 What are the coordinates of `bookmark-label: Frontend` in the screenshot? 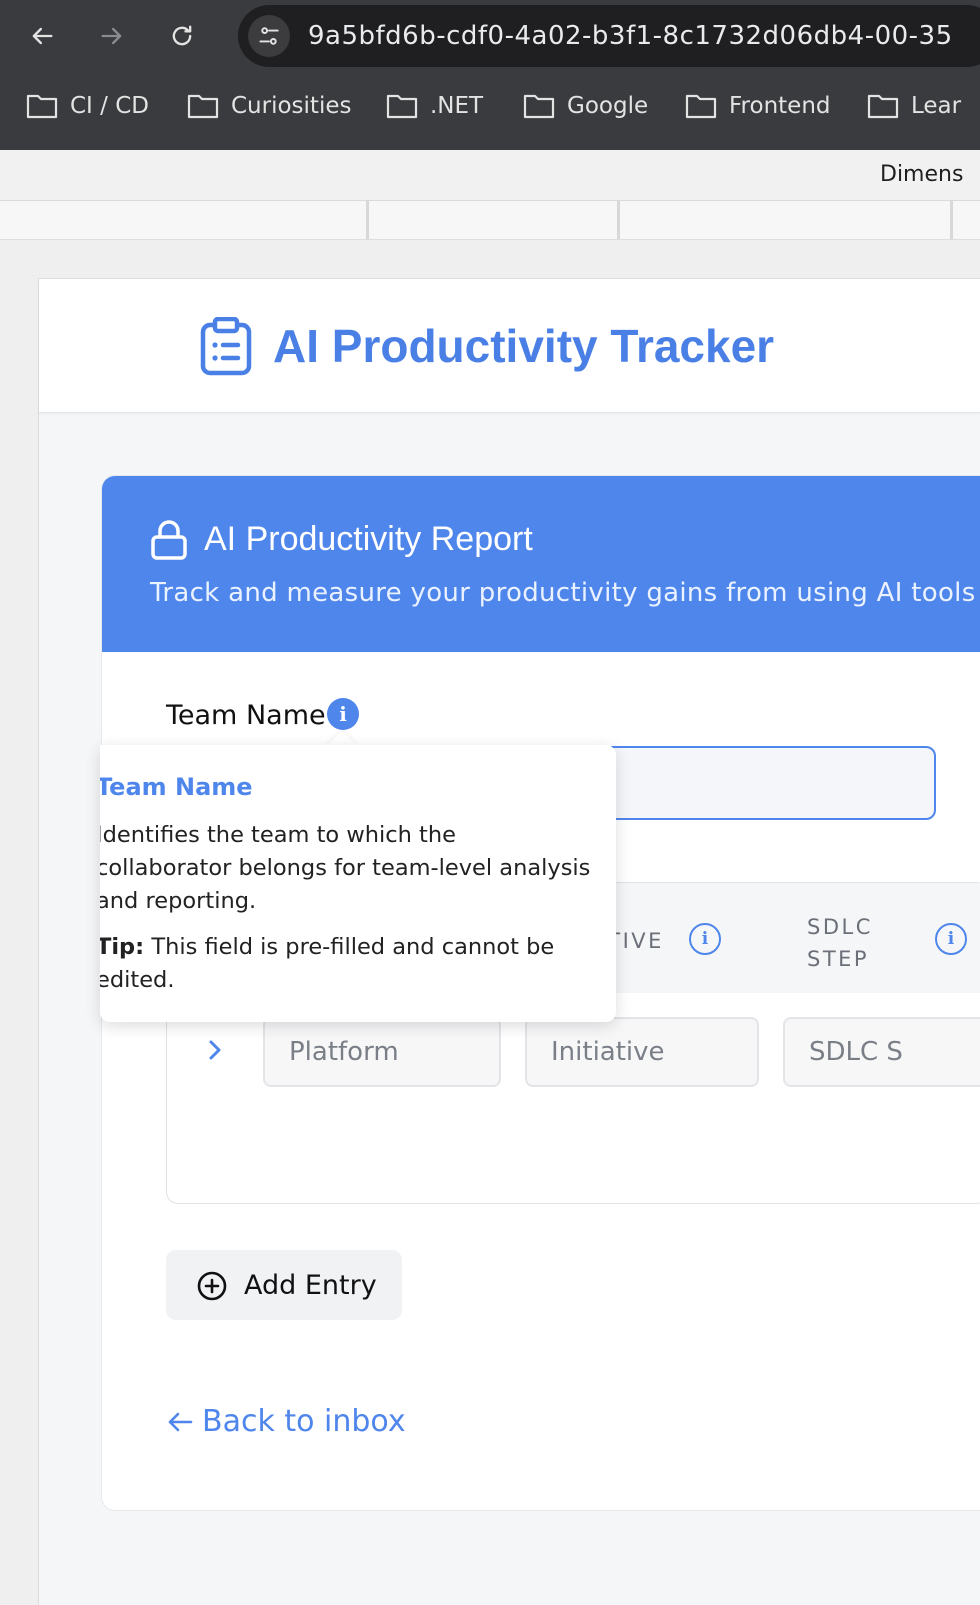 It's located at (780, 106).